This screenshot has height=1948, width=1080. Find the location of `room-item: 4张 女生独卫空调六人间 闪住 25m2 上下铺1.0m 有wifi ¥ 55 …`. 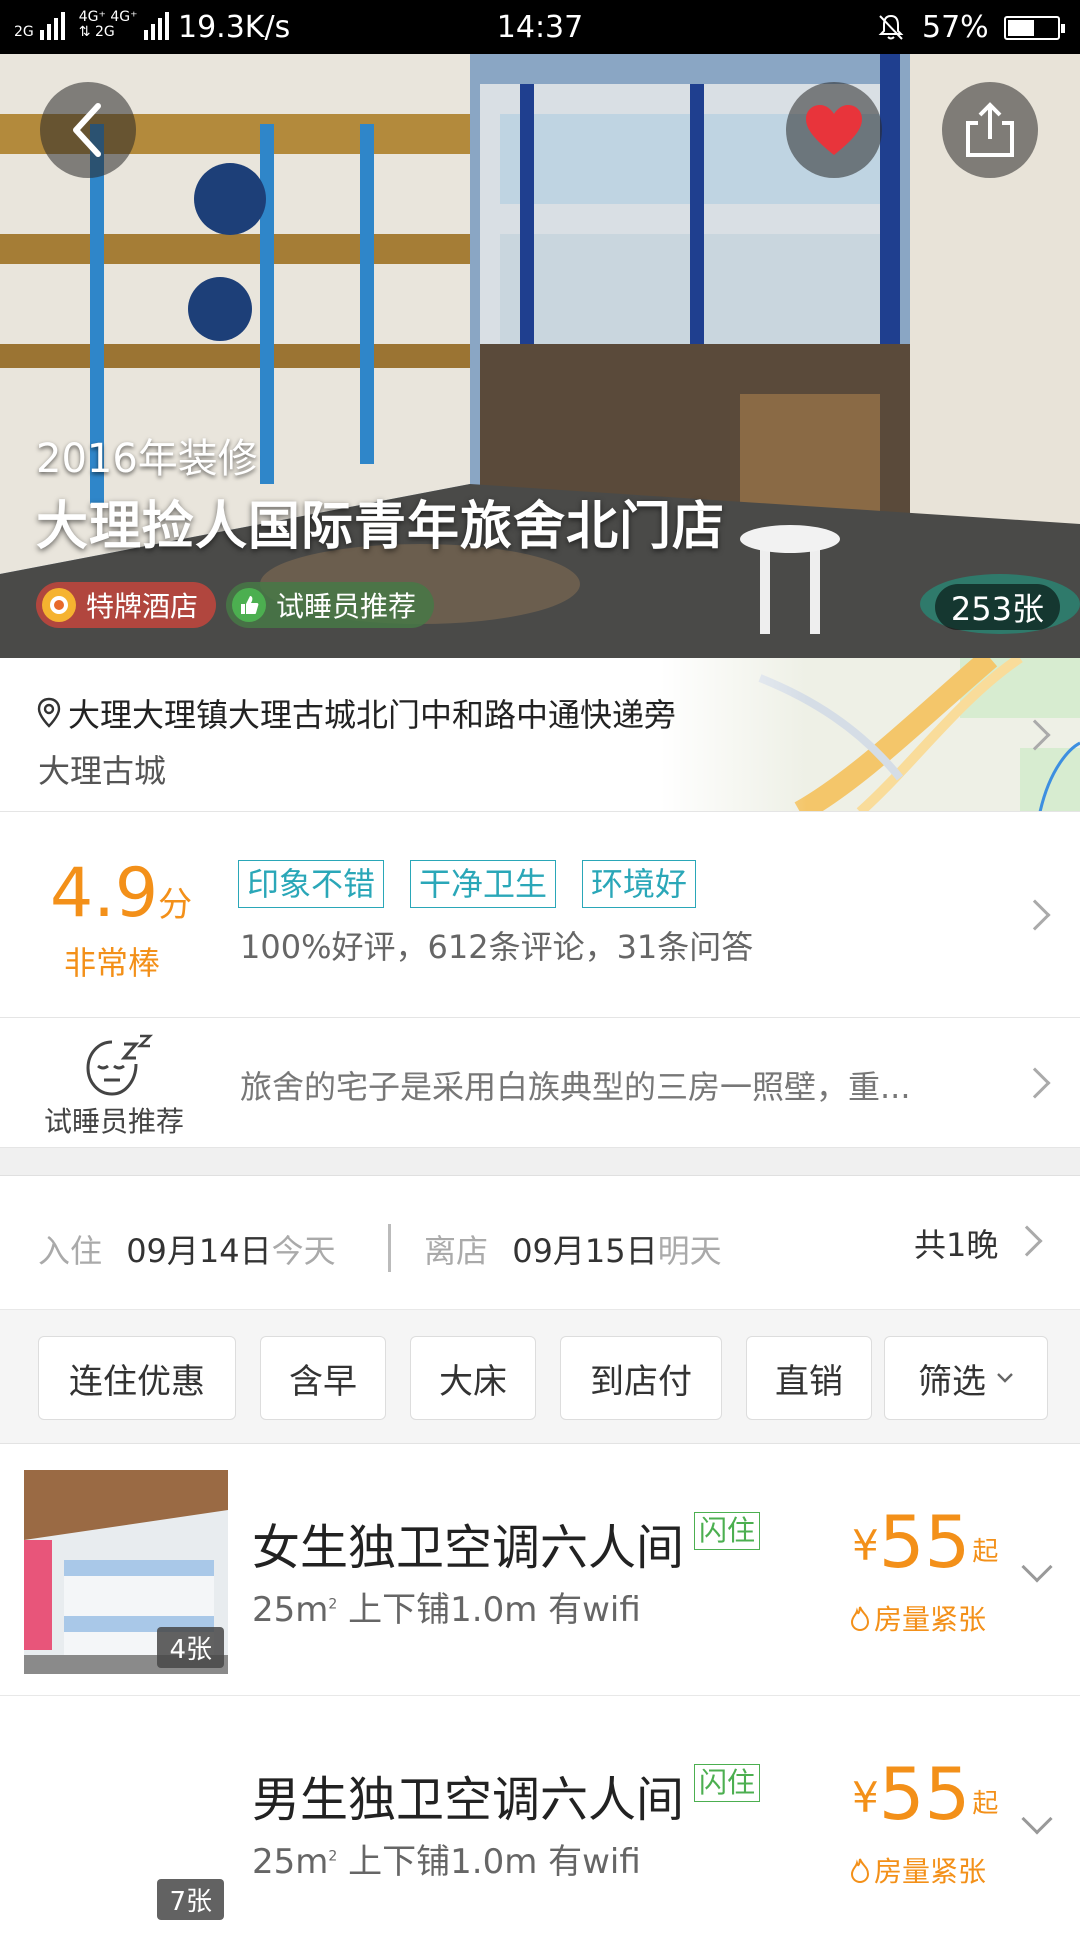

room-item: 4张 女生独卫空调六人间 闪住 25m2 上下铺1.0m 有wifi ¥ 55 … is located at coordinates (540, 1570).